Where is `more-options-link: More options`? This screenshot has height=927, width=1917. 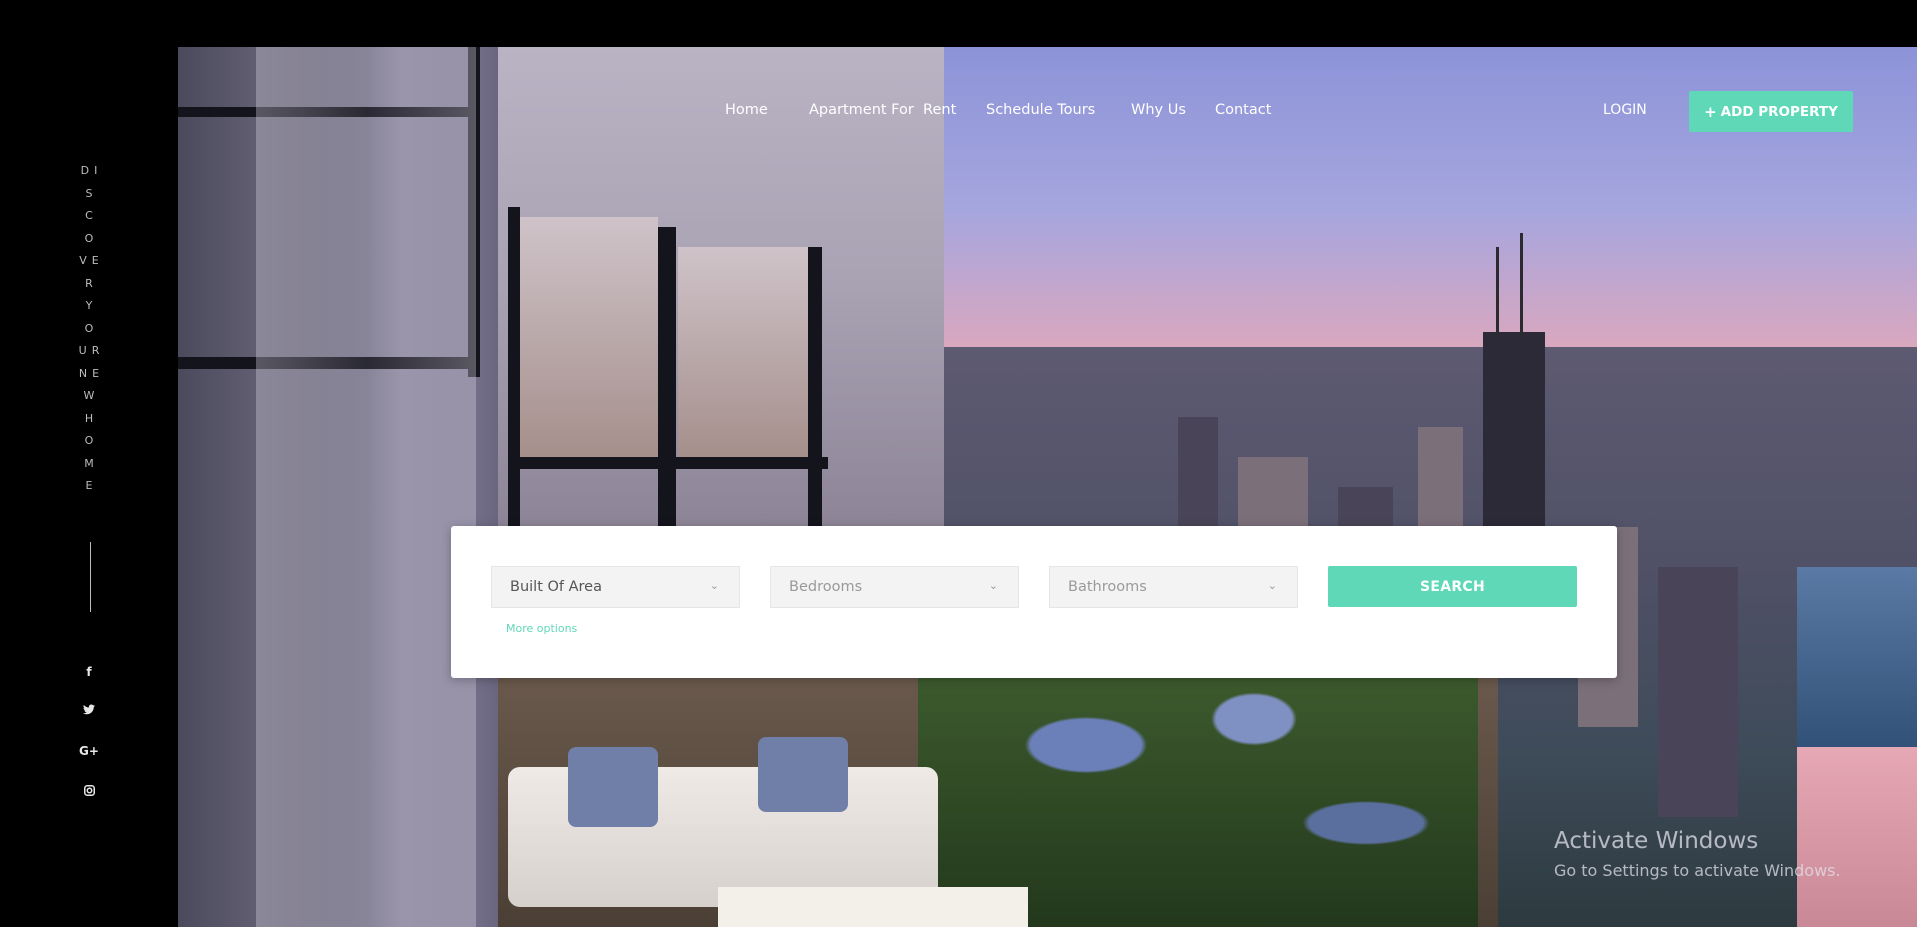 more-options-link: More options is located at coordinates (541, 628).